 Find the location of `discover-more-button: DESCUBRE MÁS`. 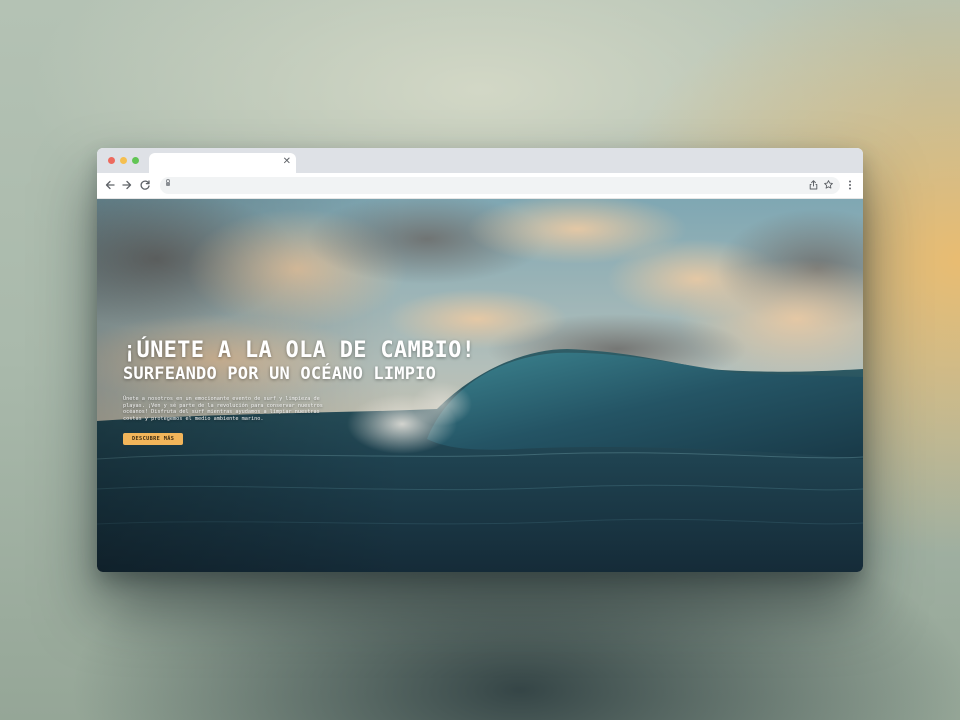

discover-more-button: DESCUBRE MÁS is located at coordinates (153, 439).